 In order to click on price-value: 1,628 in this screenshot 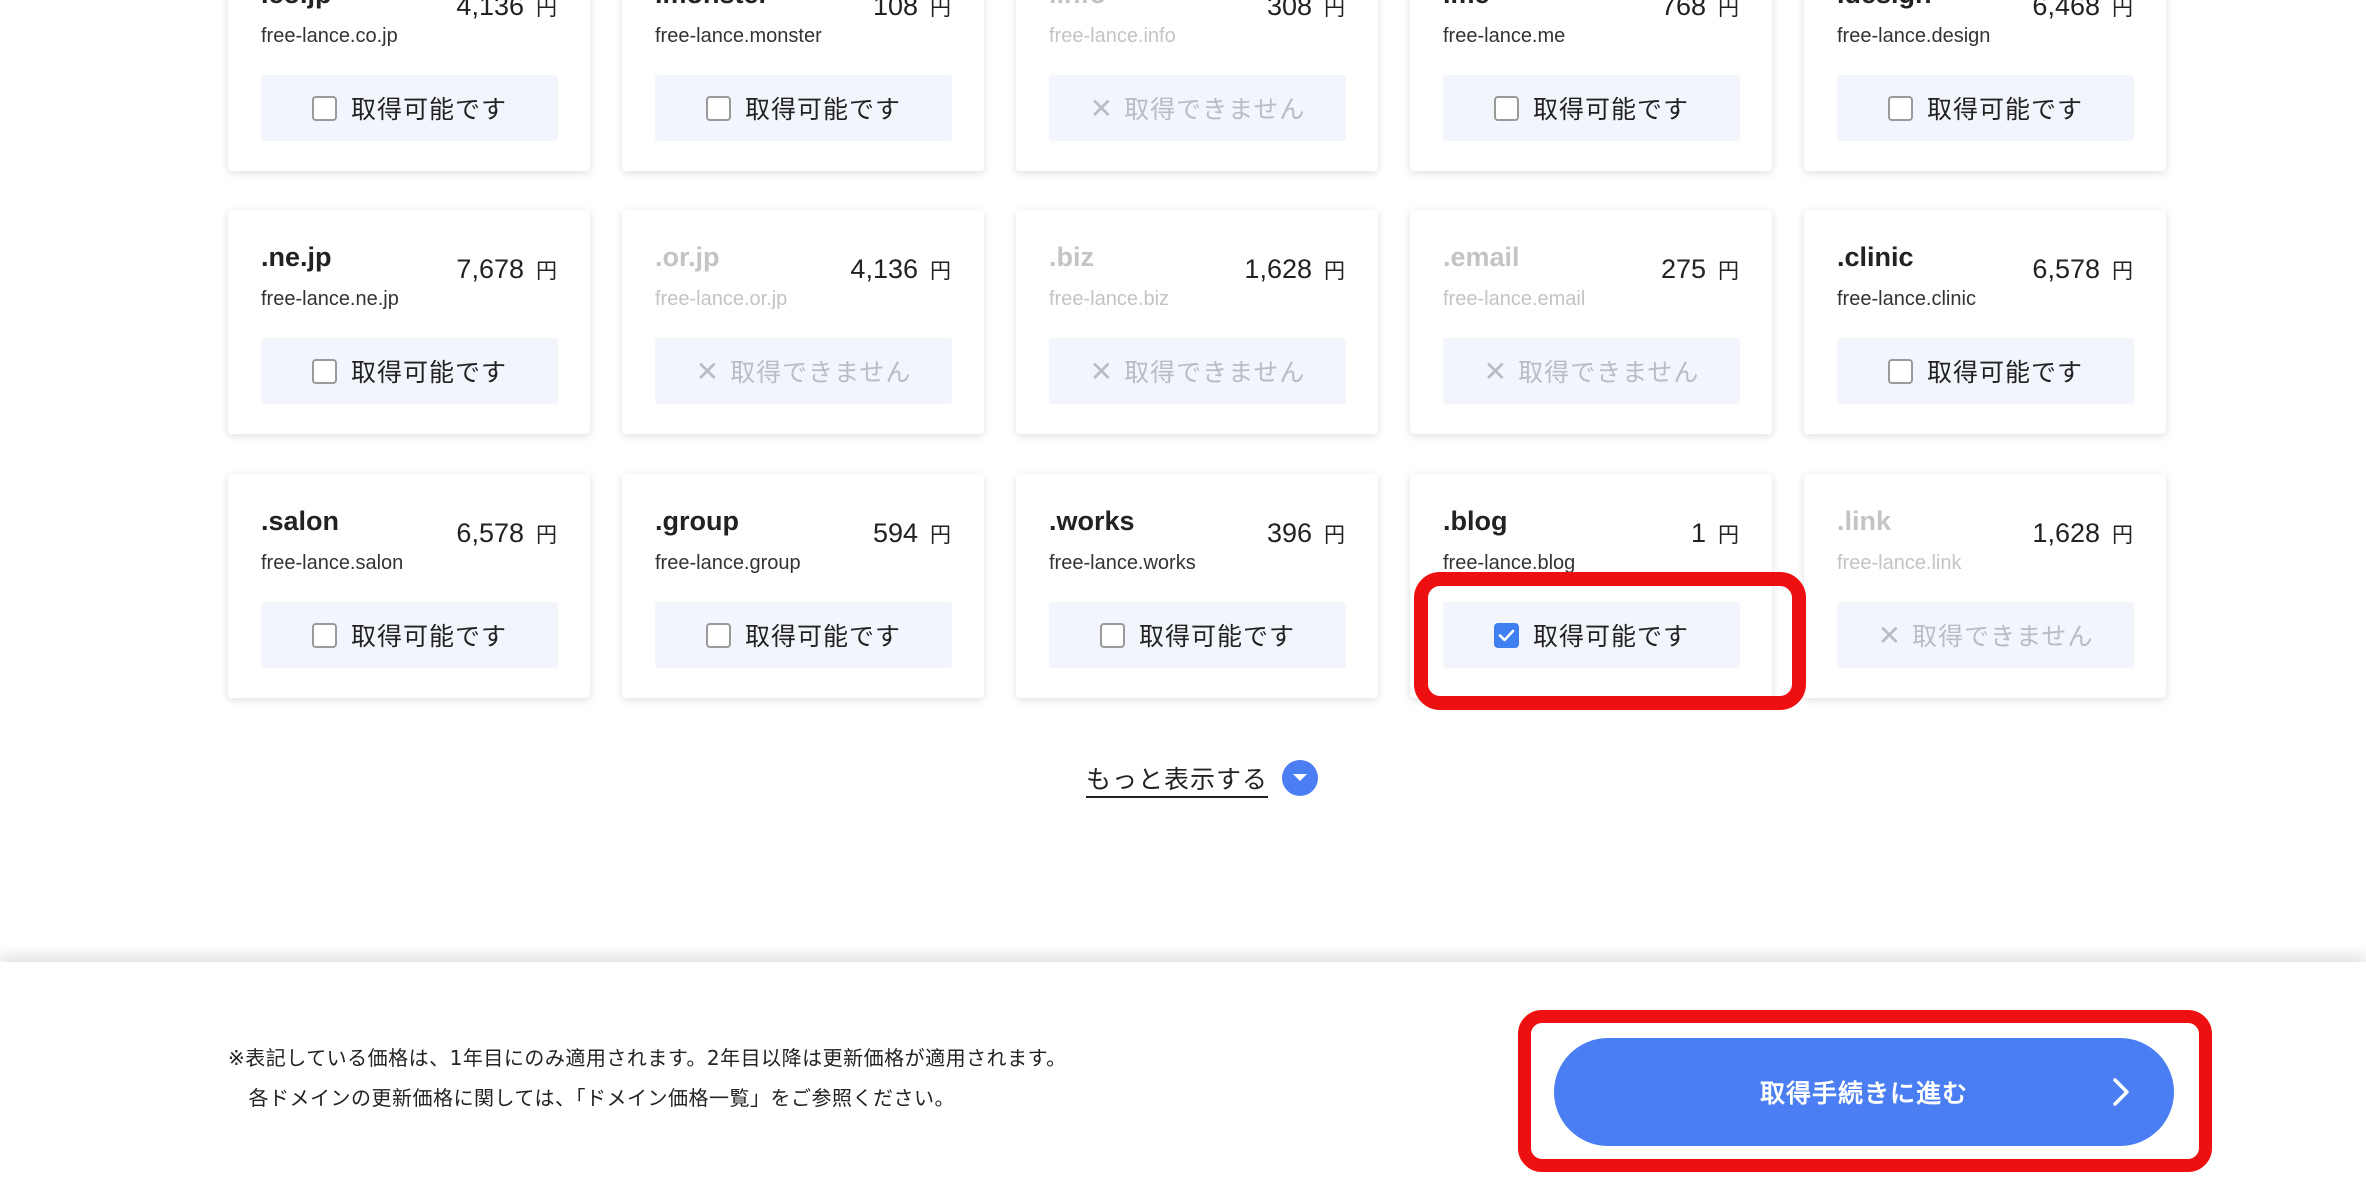, I will do `click(2066, 533)`.